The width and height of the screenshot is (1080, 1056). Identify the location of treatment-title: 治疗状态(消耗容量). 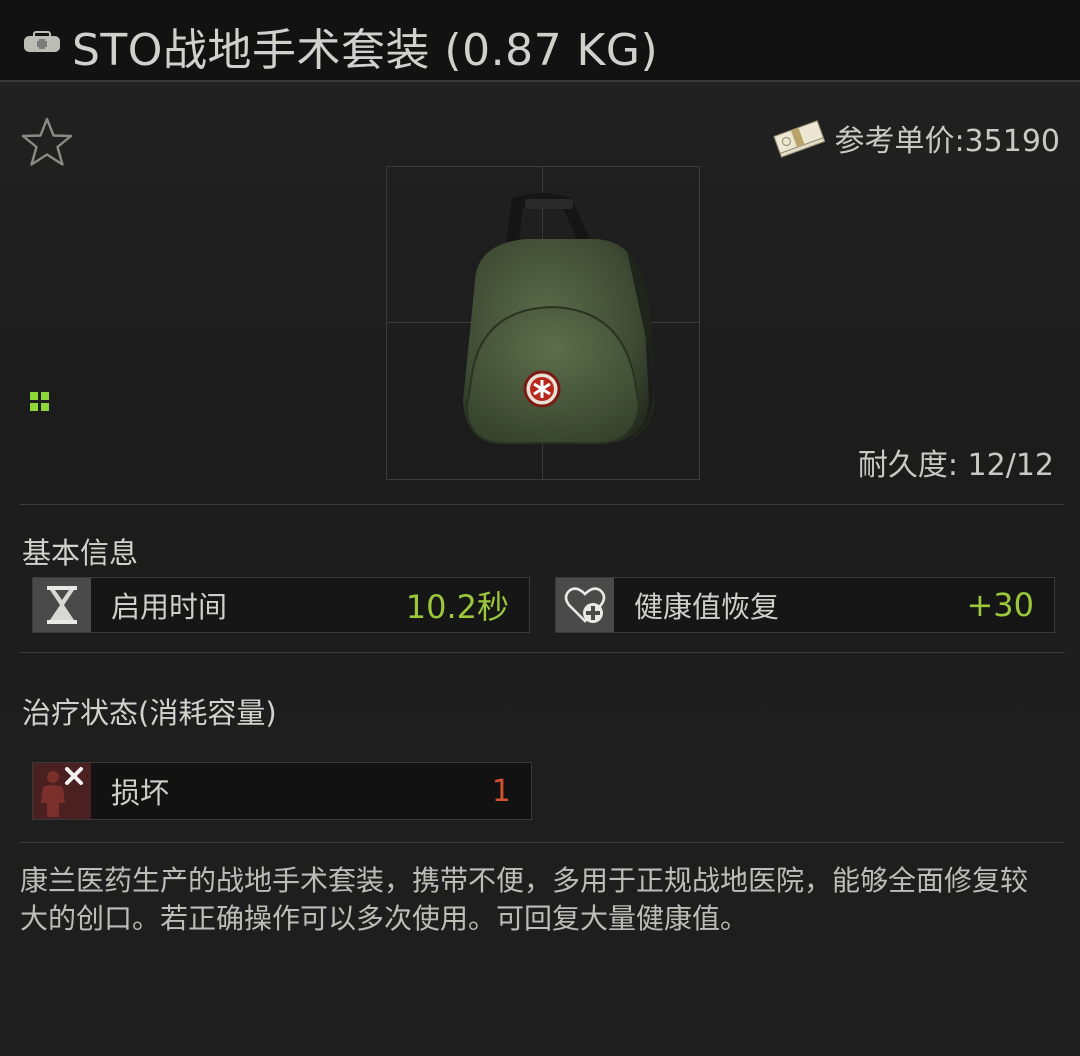
(149, 713).